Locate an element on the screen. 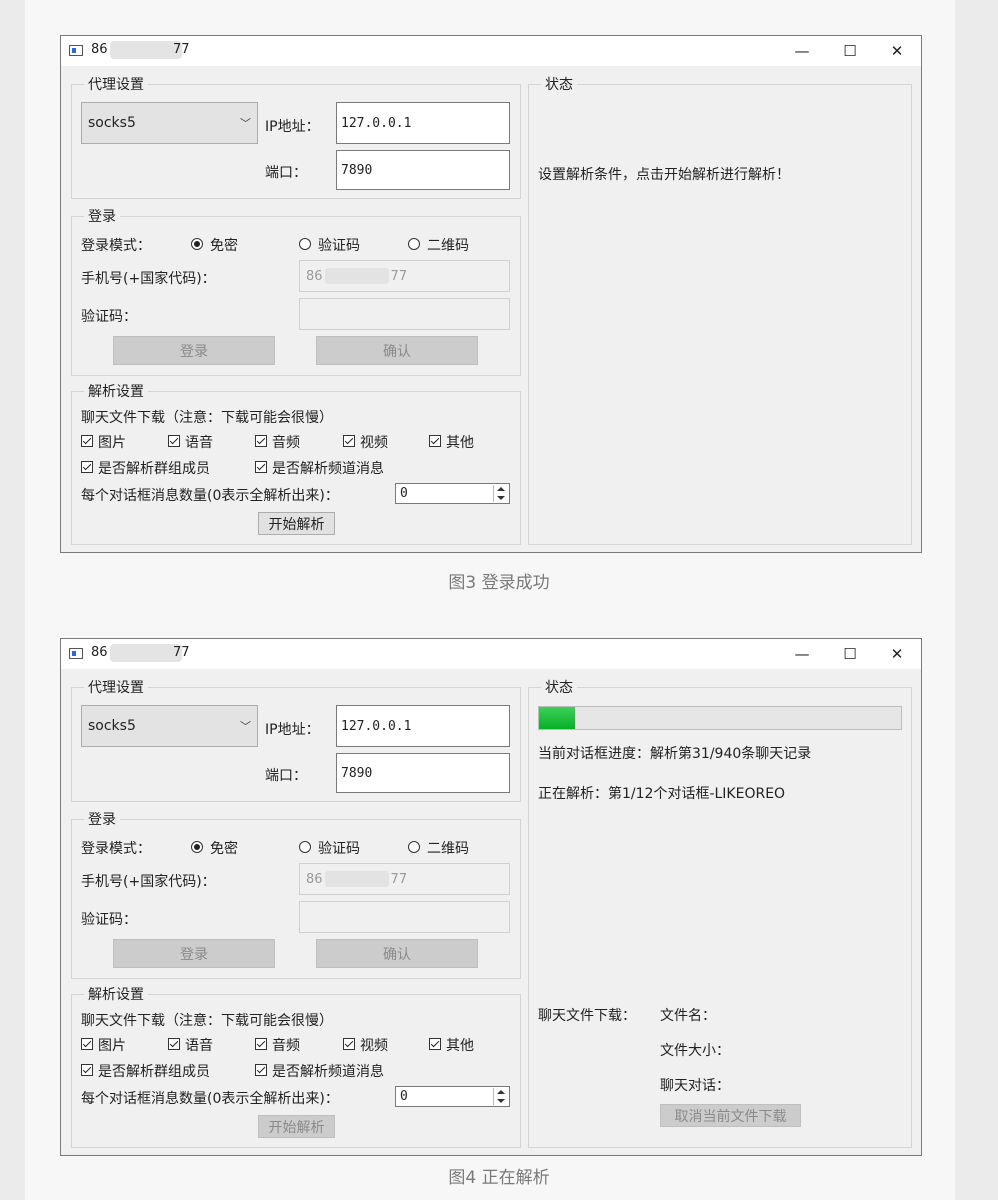 This screenshot has height=1200, width=998. cancel-download-button: 取消当前文件下载 is located at coordinates (730, 1115).